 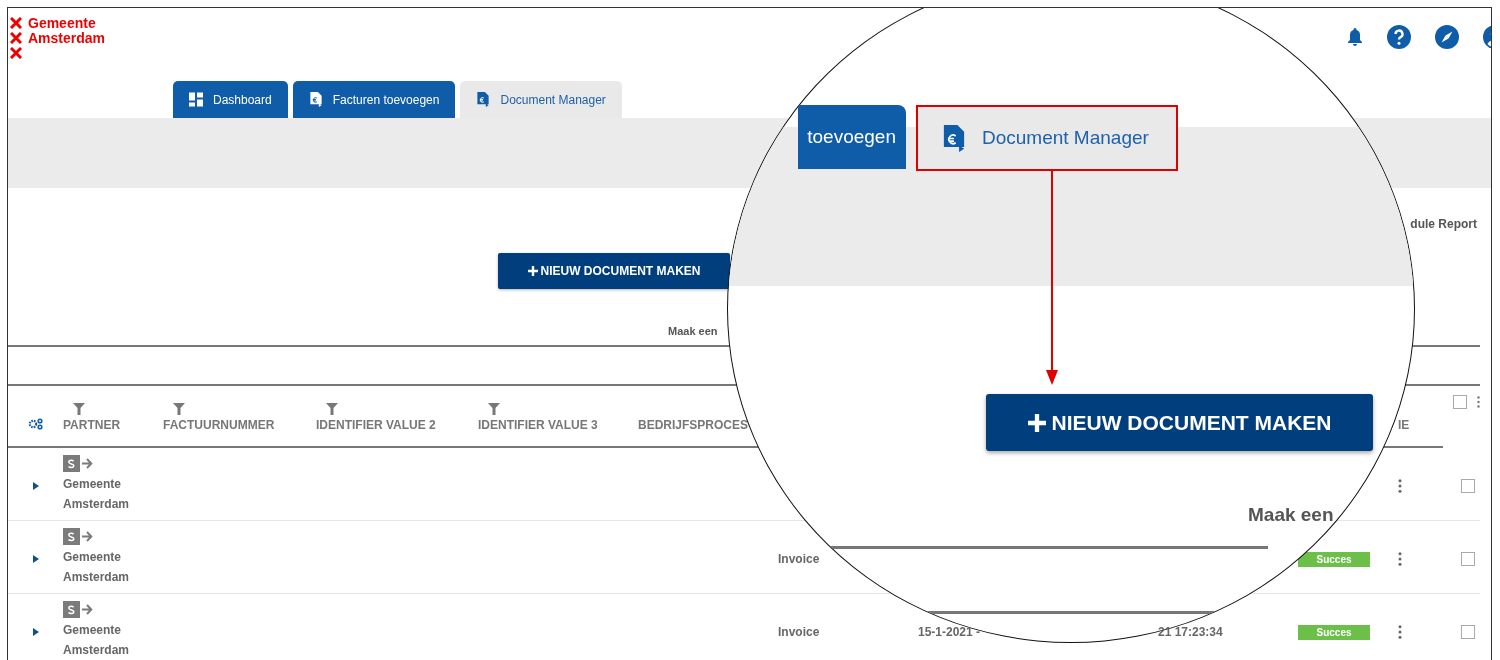 I want to click on logo-text: Amsterdam, so click(x=67, y=37).